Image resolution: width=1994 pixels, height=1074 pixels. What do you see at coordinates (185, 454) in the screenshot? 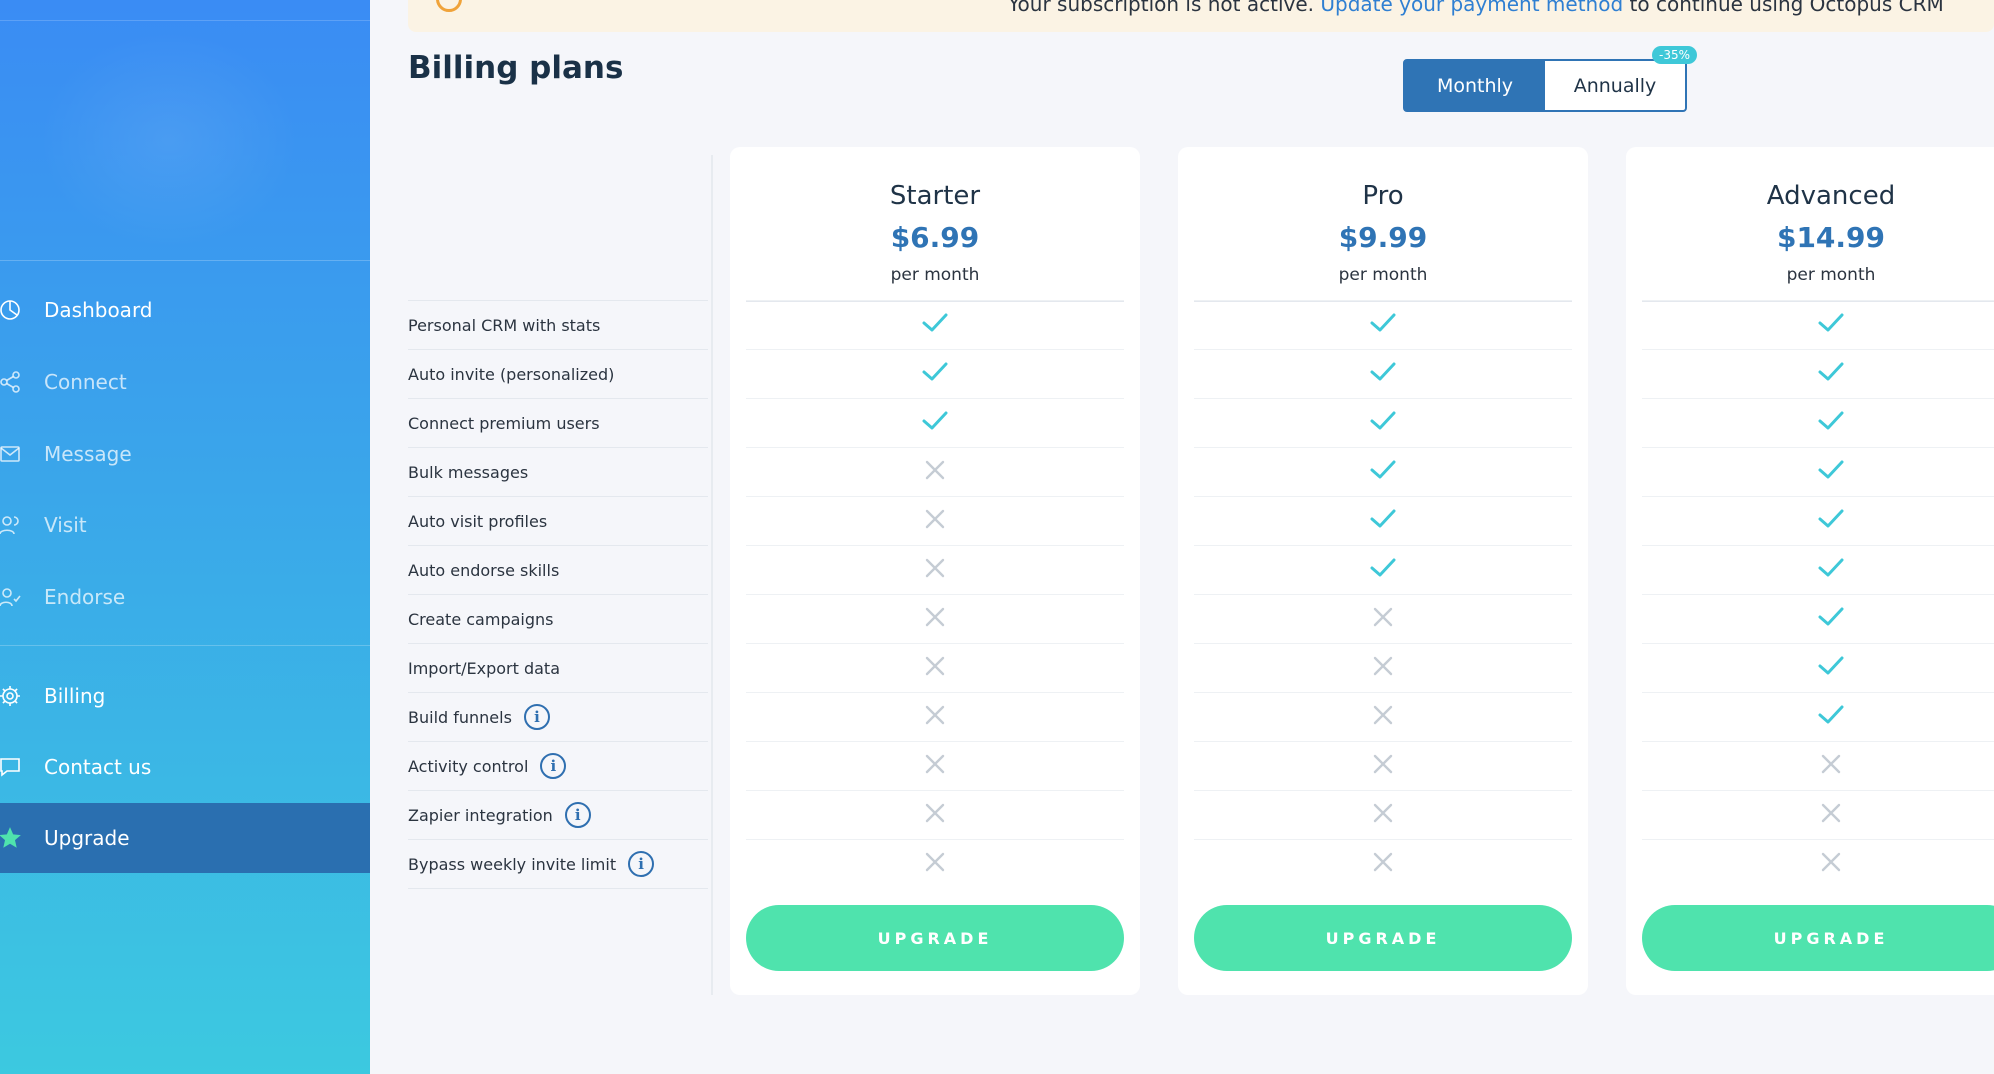
I see `sidebar-item-message: Message` at bounding box center [185, 454].